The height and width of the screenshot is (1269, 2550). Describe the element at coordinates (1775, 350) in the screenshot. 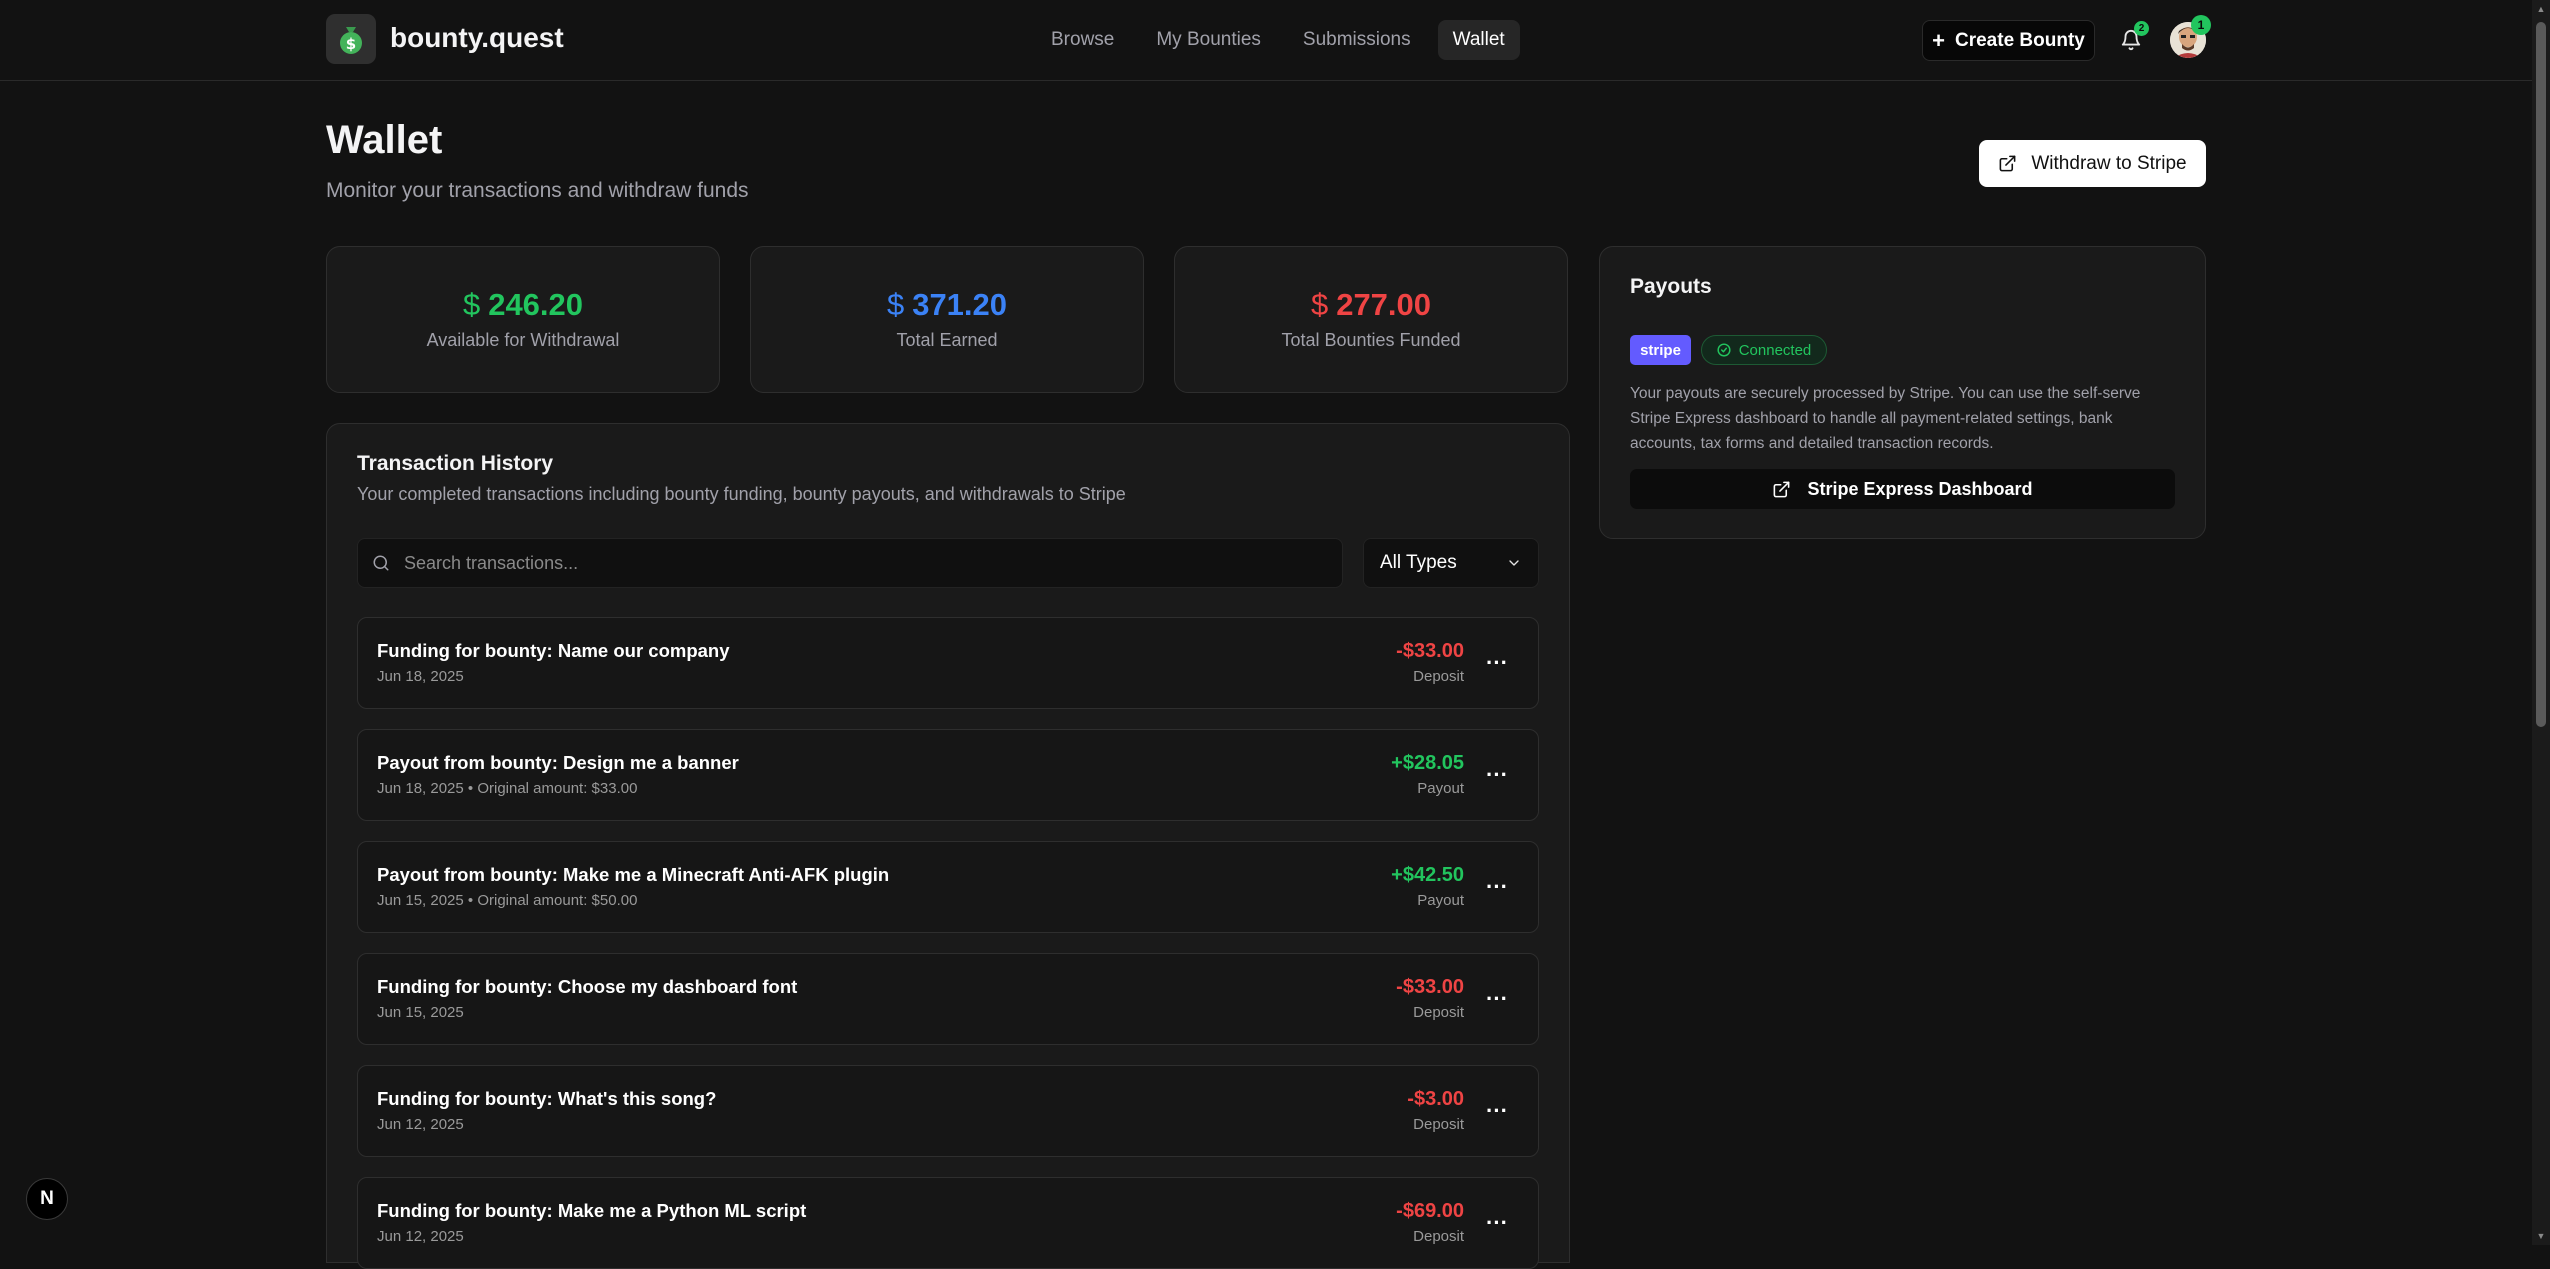

I see `connected-label: Connected` at that location.